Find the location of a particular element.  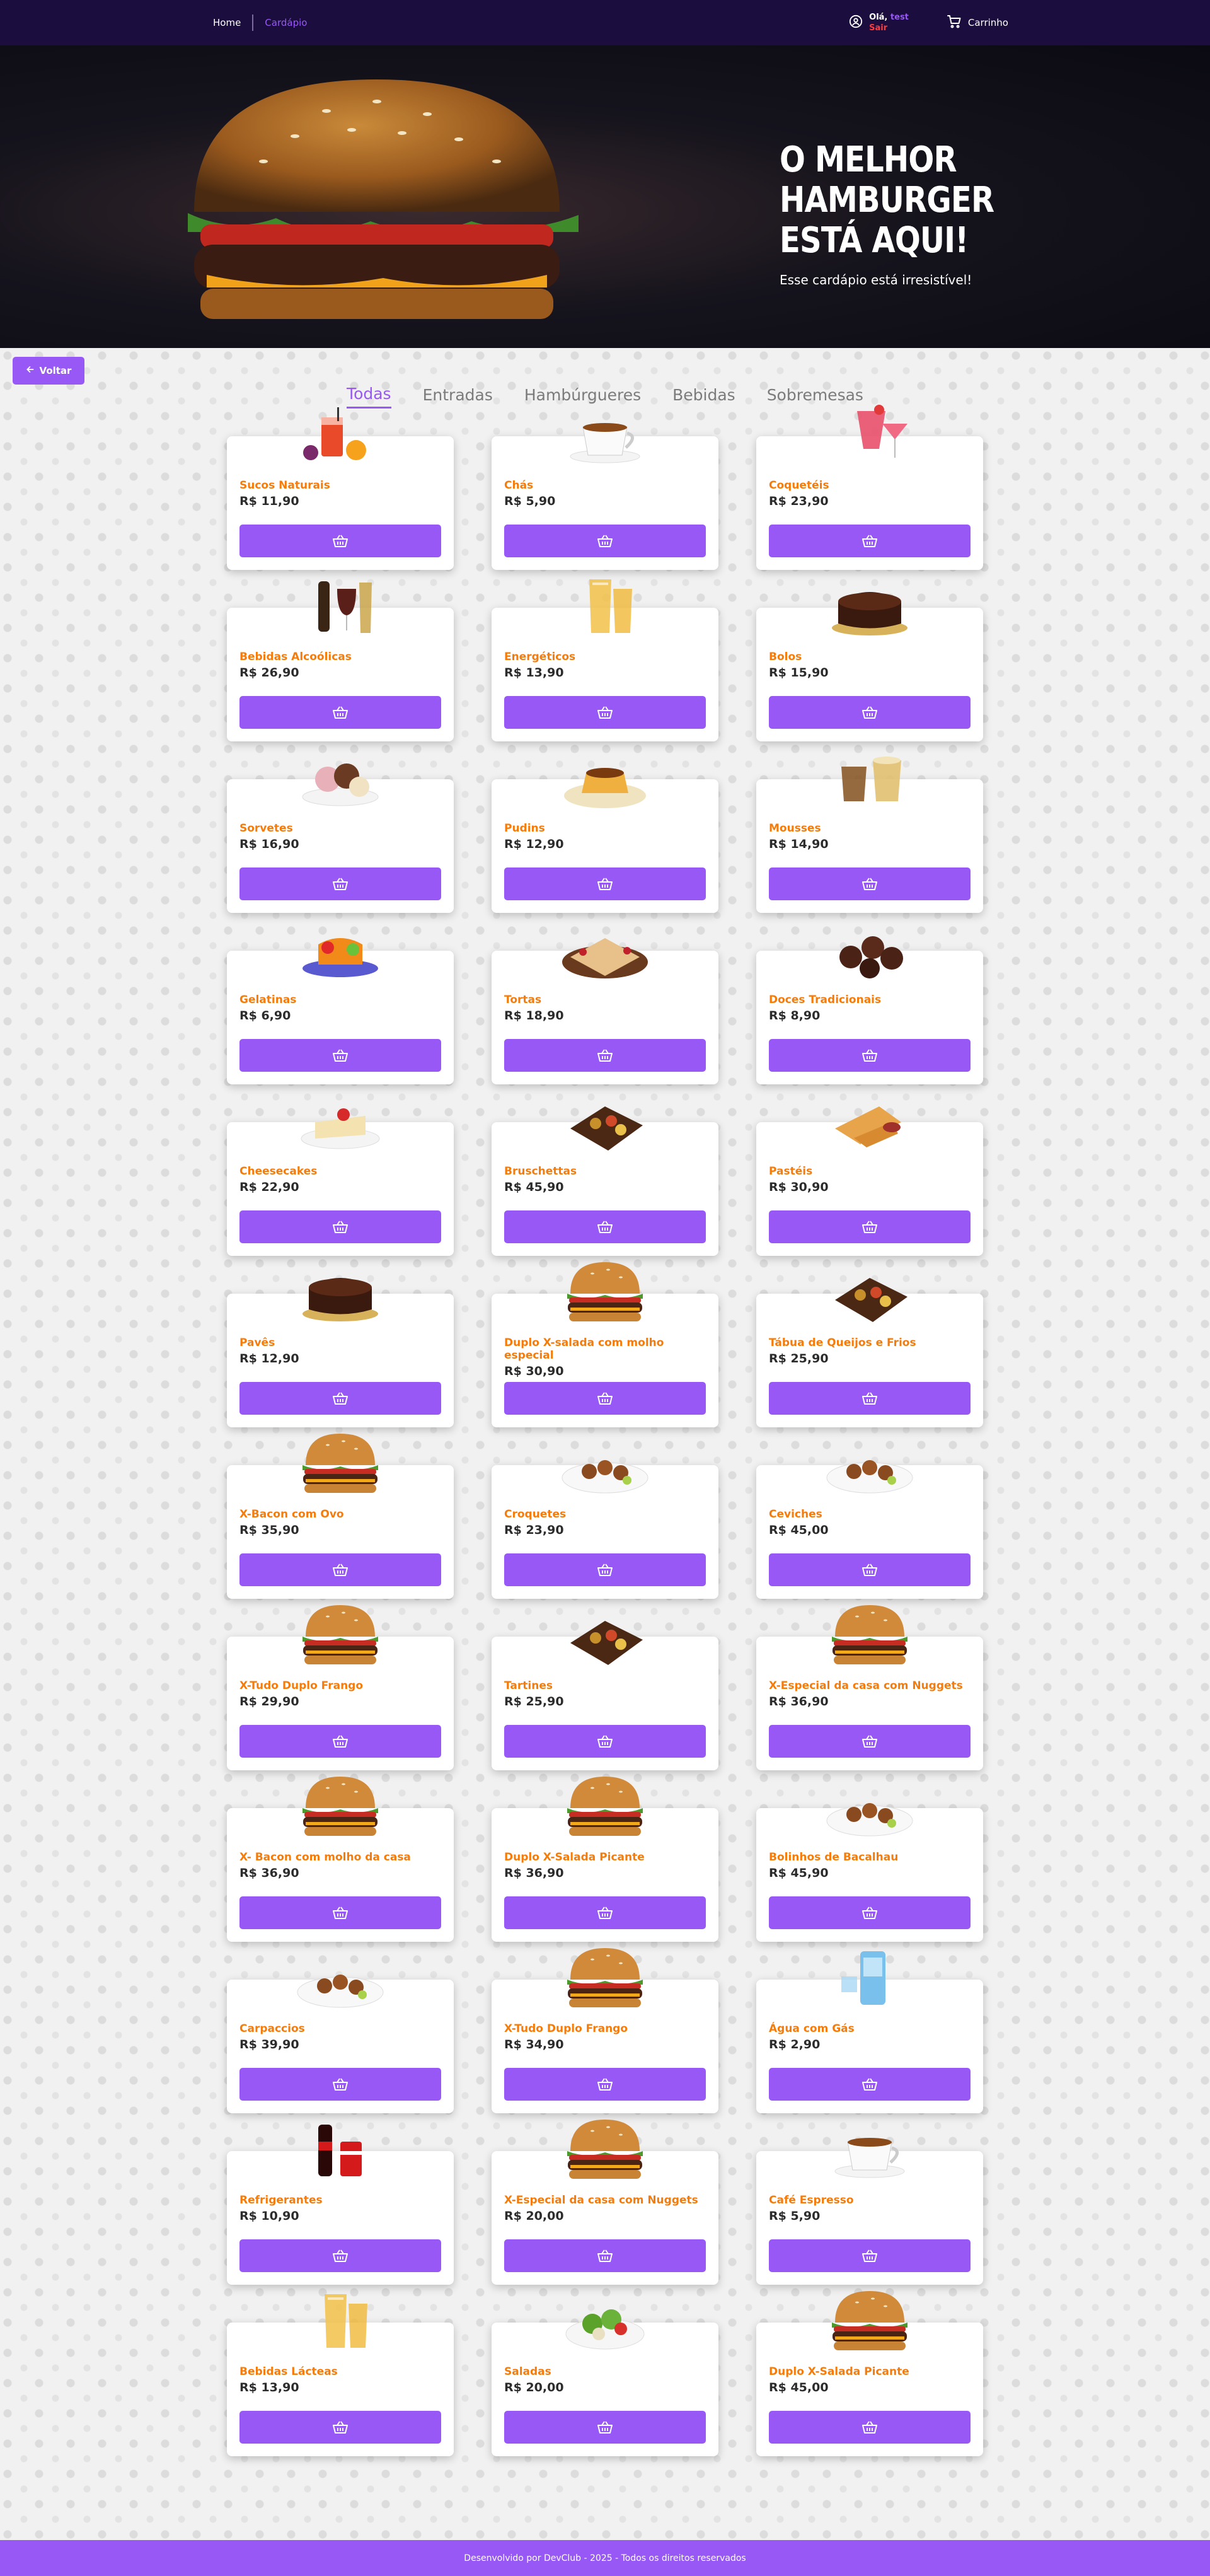

product-card: Bolinhos de Bacalhau R$ 45,90 is located at coordinates (869, 1872).